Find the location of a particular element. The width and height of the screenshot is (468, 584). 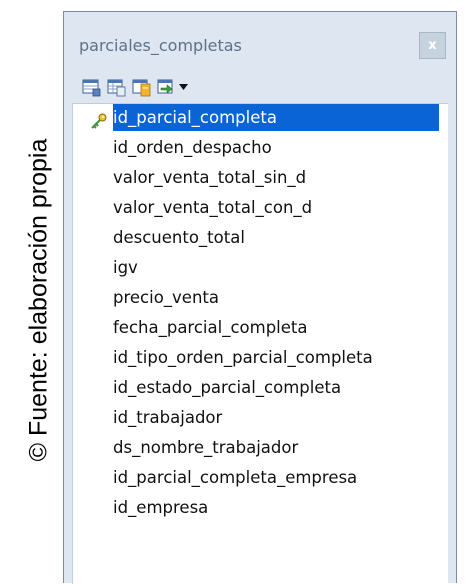

close-button: x is located at coordinates (432, 45).